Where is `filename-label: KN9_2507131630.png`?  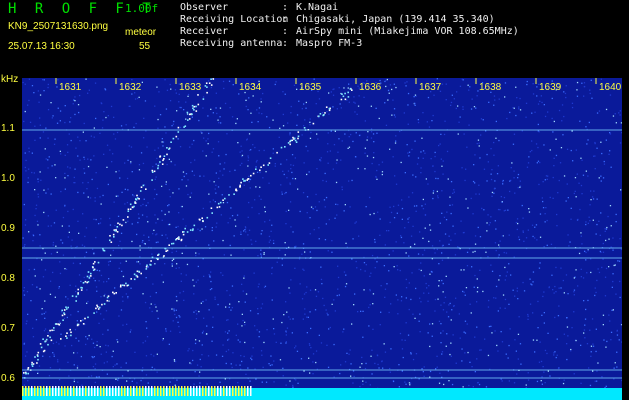
filename-label: KN9_2507131630.png is located at coordinates (58, 26).